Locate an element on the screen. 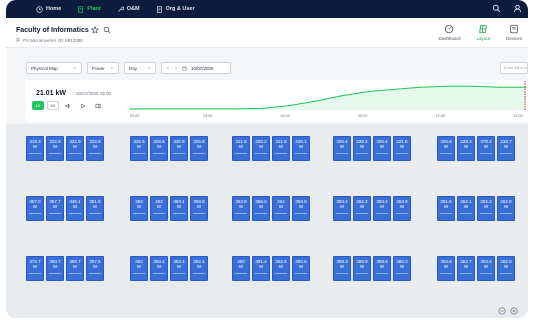 The width and height of the screenshot is (541, 320). device-type: PV Microinverter is located at coordinates (40, 40).